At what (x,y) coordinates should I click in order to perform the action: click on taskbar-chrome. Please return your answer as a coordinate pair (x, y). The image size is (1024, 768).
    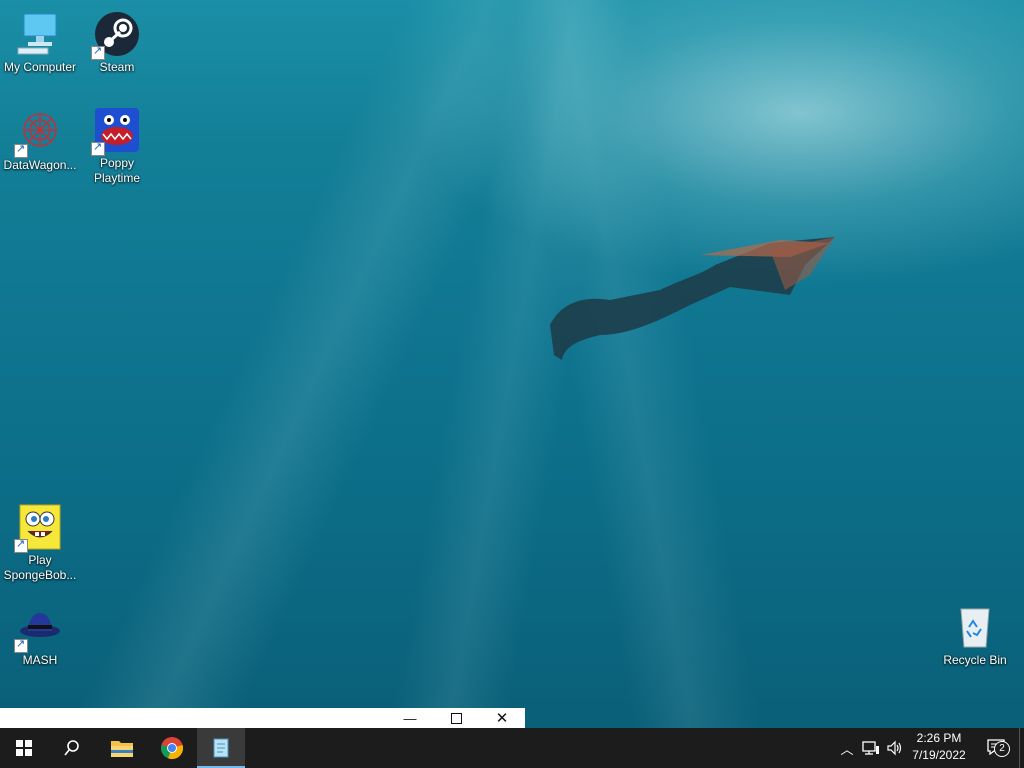
    Looking at the image, I should click on (172, 748).